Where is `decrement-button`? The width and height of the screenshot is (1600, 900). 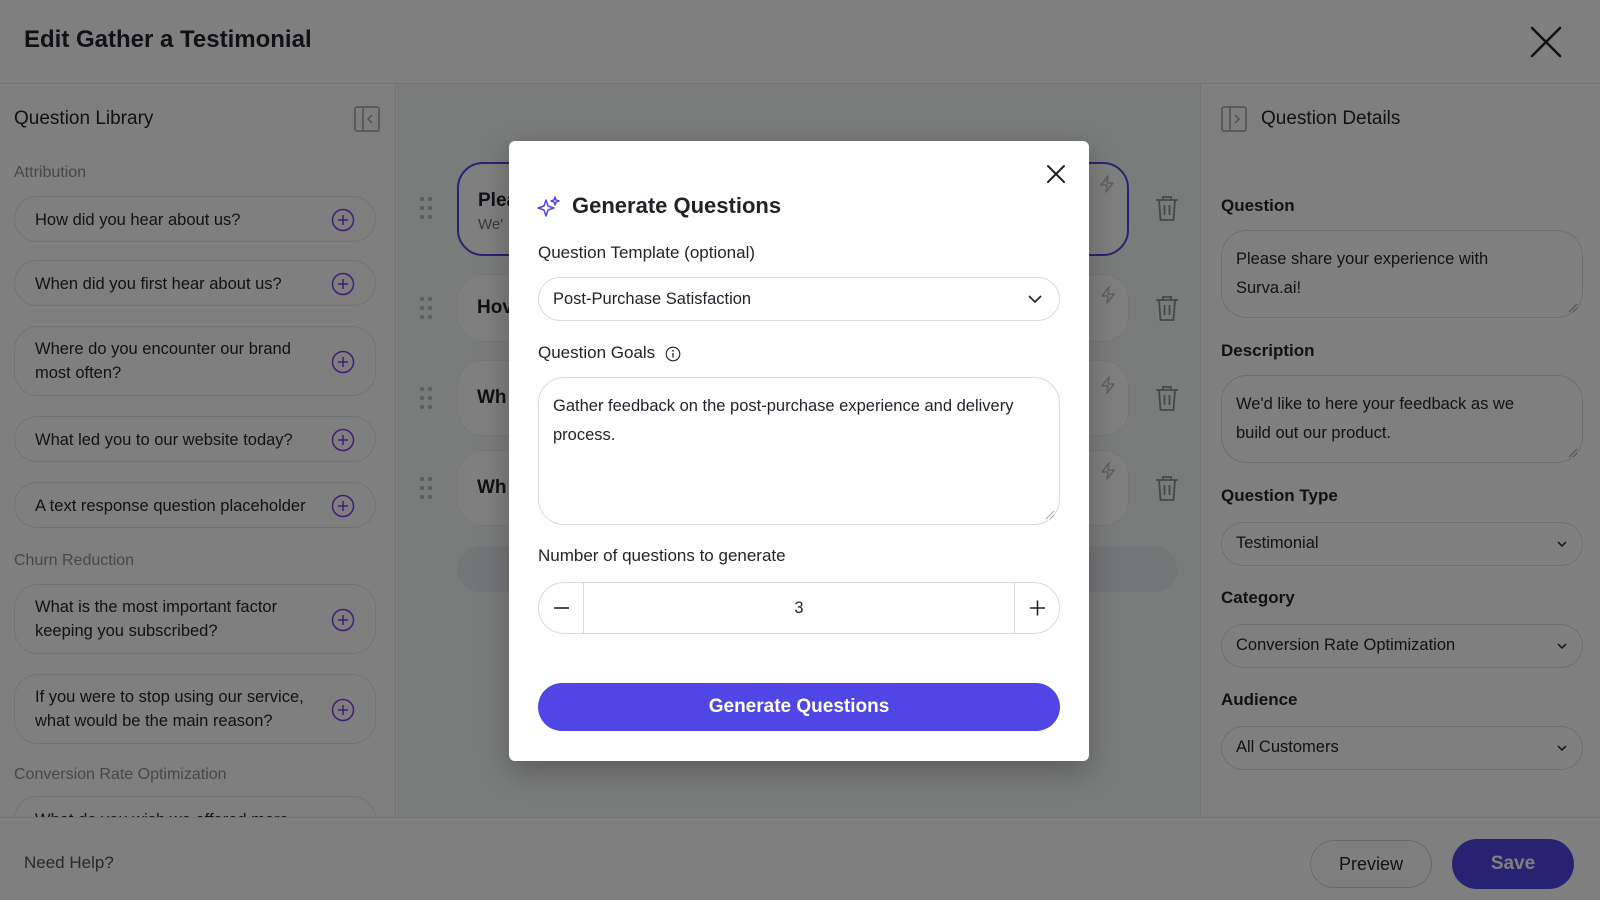
decrement-button is located at coordinates (561, 608).